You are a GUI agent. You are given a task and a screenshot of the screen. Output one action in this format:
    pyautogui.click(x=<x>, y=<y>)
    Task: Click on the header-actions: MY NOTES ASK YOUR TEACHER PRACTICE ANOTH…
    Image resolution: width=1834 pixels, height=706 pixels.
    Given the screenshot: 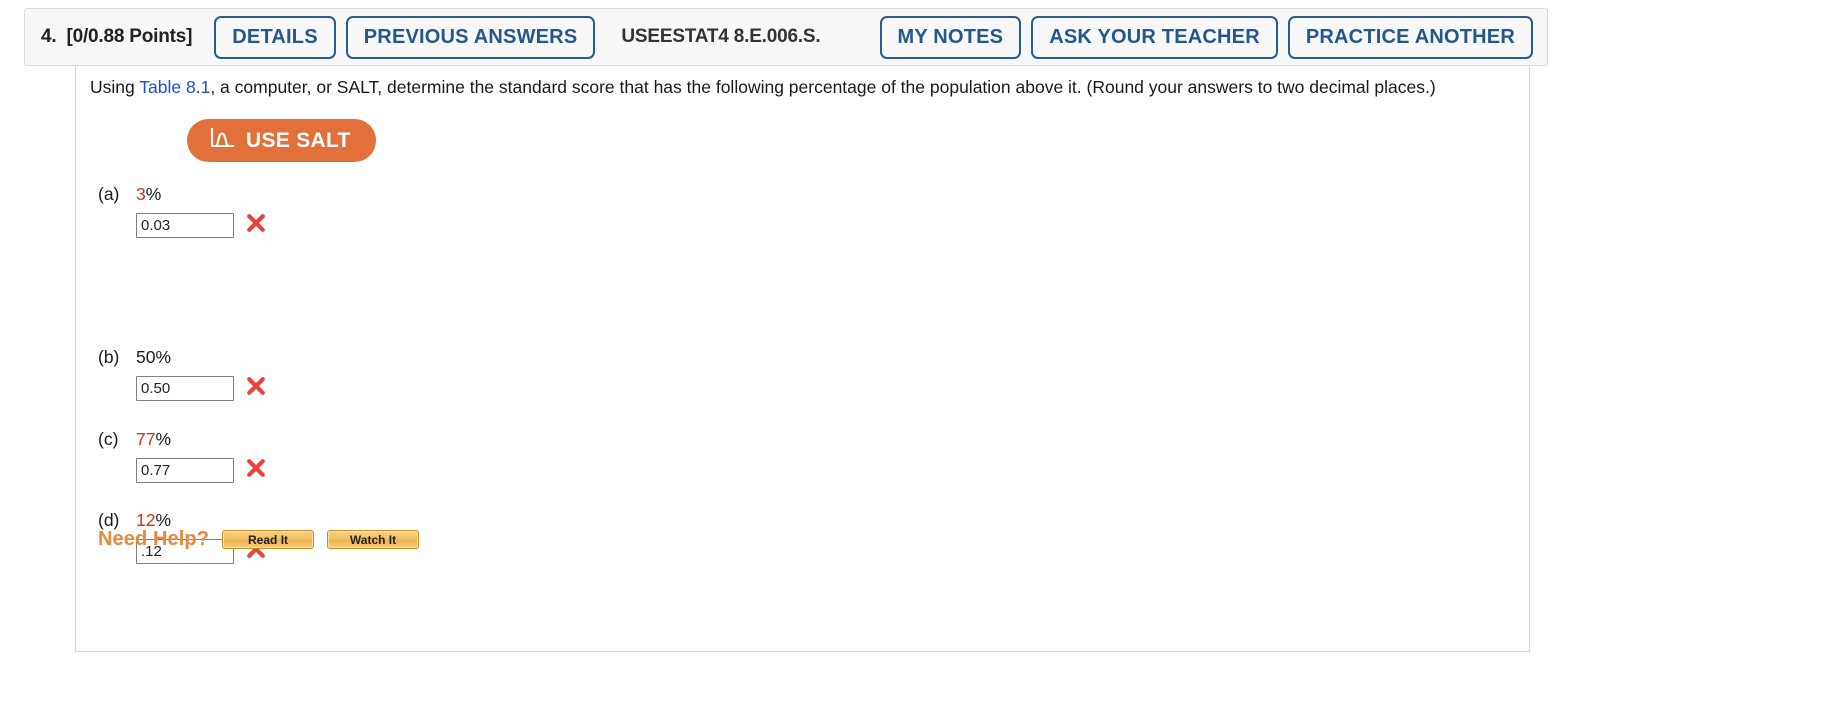 What is the action you would take?
    pyautogui.click(x=1206, y=37)
    